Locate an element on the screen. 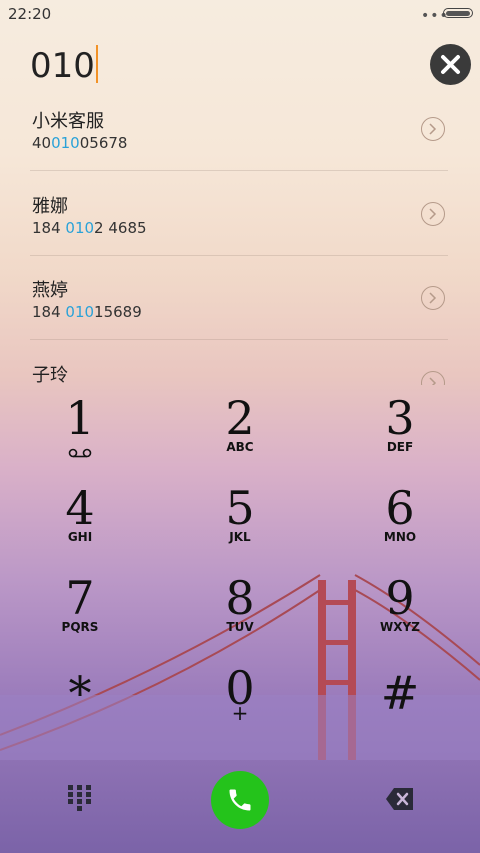  key-6: 6 MNO is located at coordinates (400, 523).